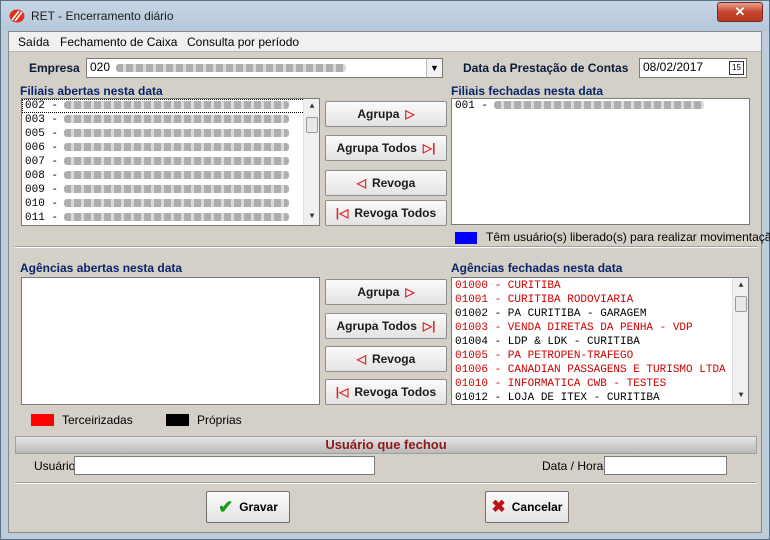  What do you see at coordinates (378, 114) in the screenshot?
I see `agrupa-label: Agrupa` at bounding box center [378, 114].